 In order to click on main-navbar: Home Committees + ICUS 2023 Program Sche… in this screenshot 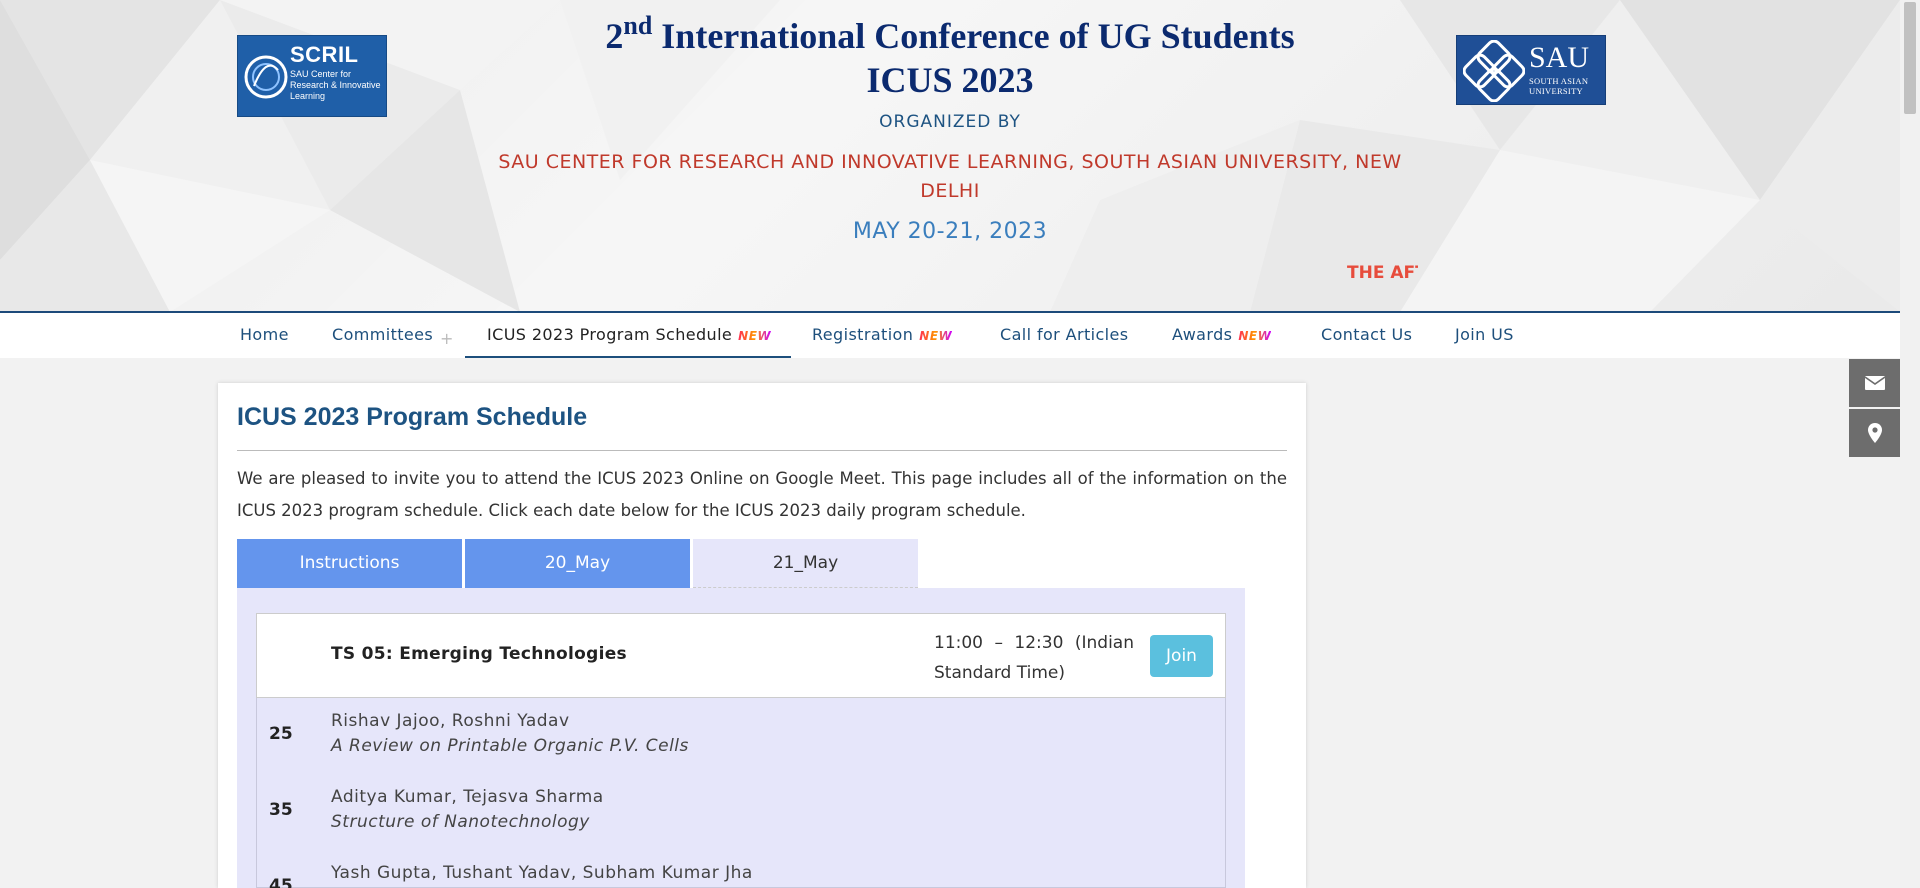, I will do `click(950, 334)`.